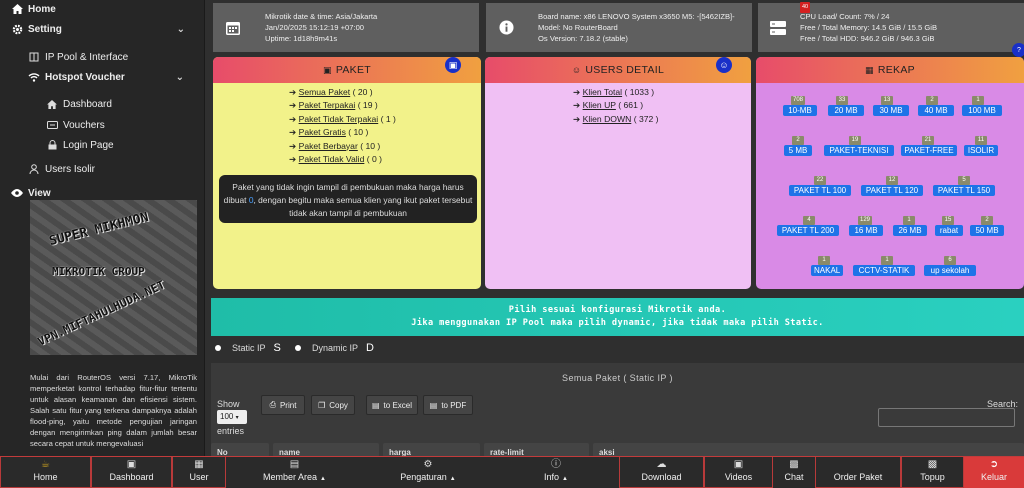 This screenshot has width=1024, height=488. What do you see at coordinates (794, 472) in the screenshot?
I see `nav-chat-button: ▩ Chat` at bounding box center [794, 472].